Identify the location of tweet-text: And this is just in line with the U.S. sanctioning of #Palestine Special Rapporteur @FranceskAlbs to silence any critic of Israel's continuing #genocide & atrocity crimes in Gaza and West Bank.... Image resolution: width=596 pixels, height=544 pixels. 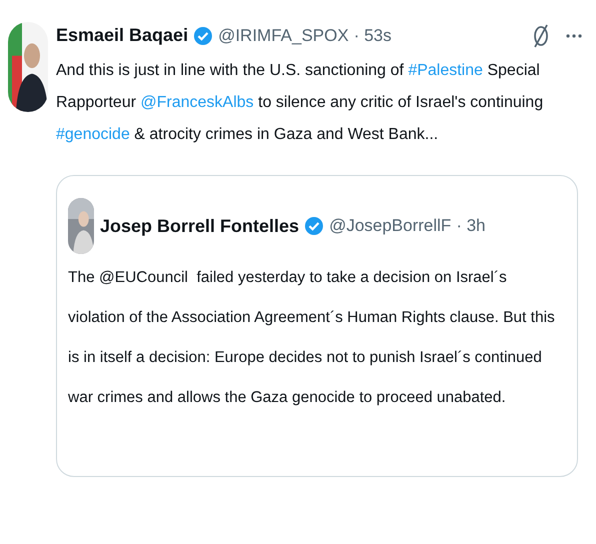
(300, 103).